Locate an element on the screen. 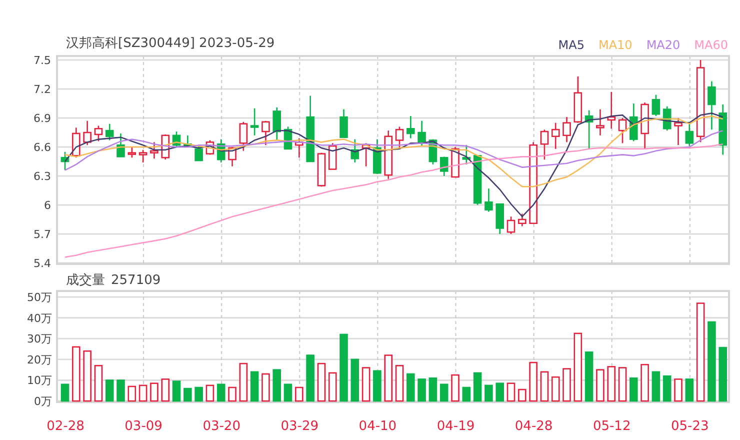 Image resolution: width=740 pixels, height=440 pixels. axis-label: 04-10 is located at coordinates (377, 426).